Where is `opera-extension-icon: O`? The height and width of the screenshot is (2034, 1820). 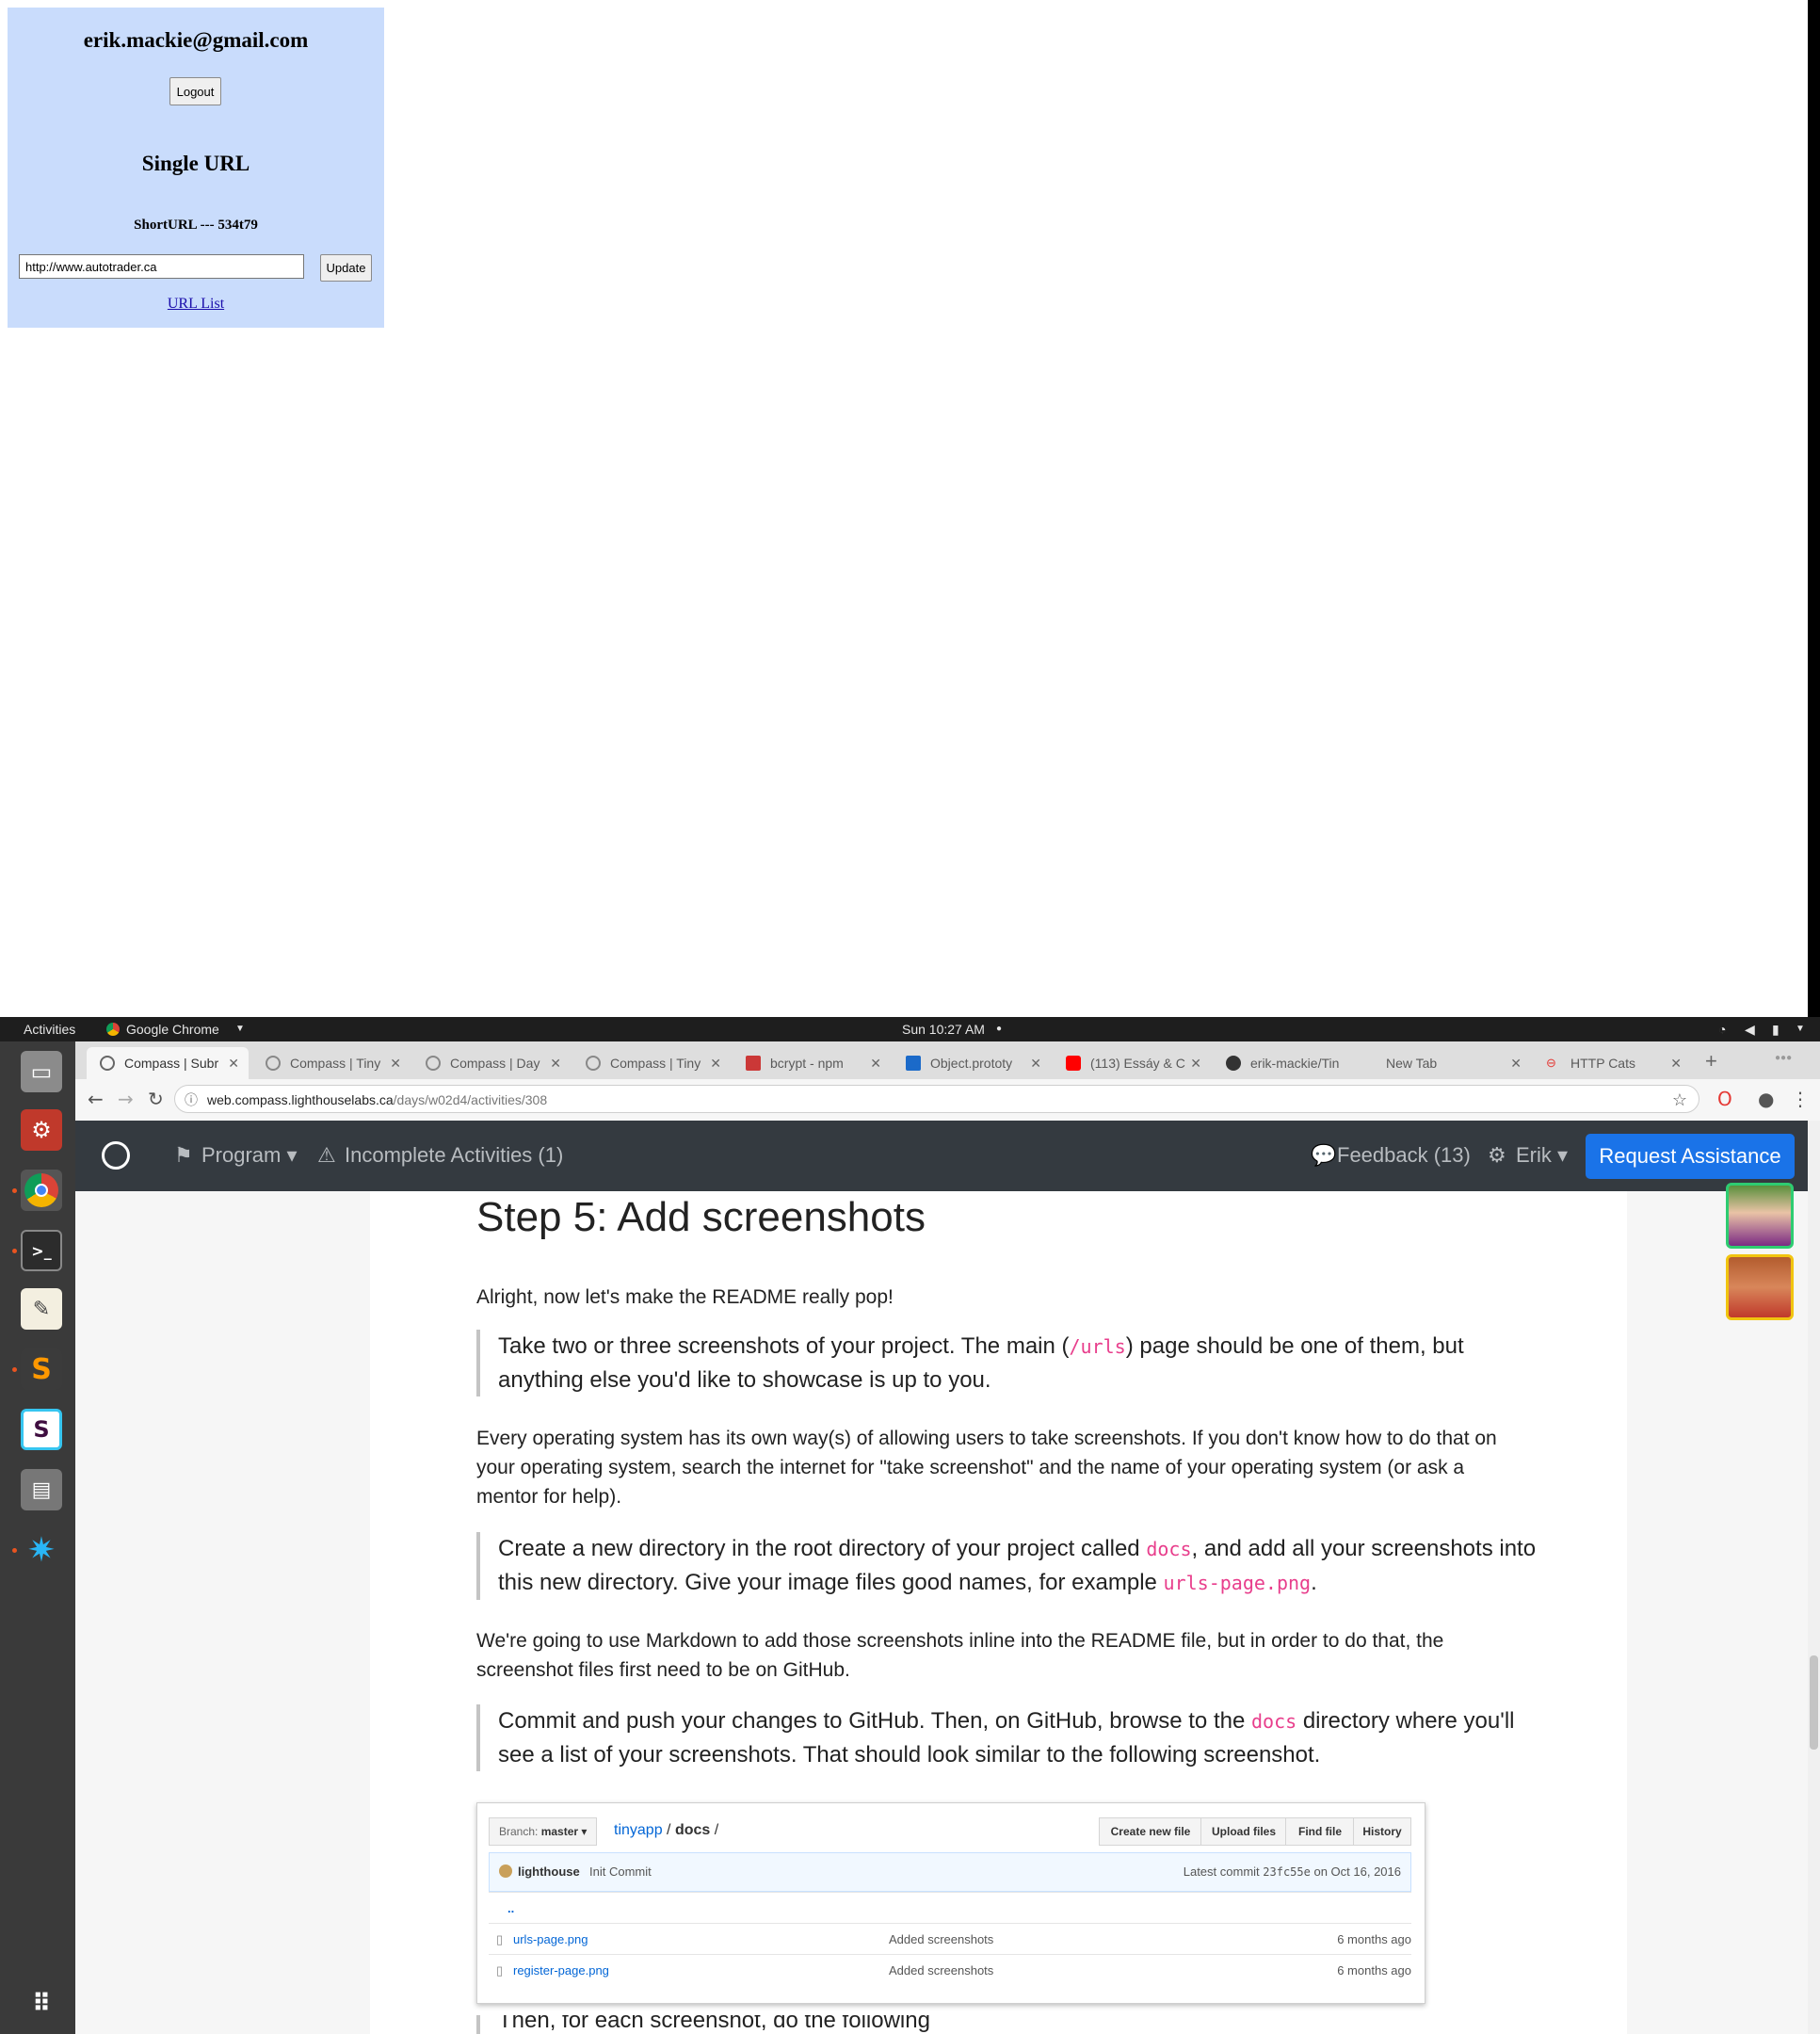
opera-extension-icon: O is located at coordinates (1724, 1099).